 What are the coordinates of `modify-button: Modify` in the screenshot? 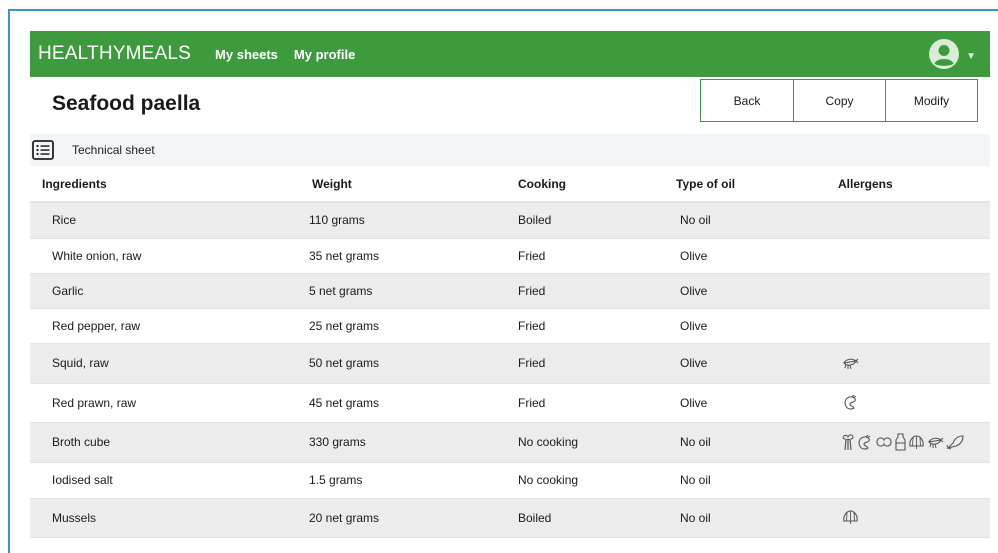 It's located at (931, 100).